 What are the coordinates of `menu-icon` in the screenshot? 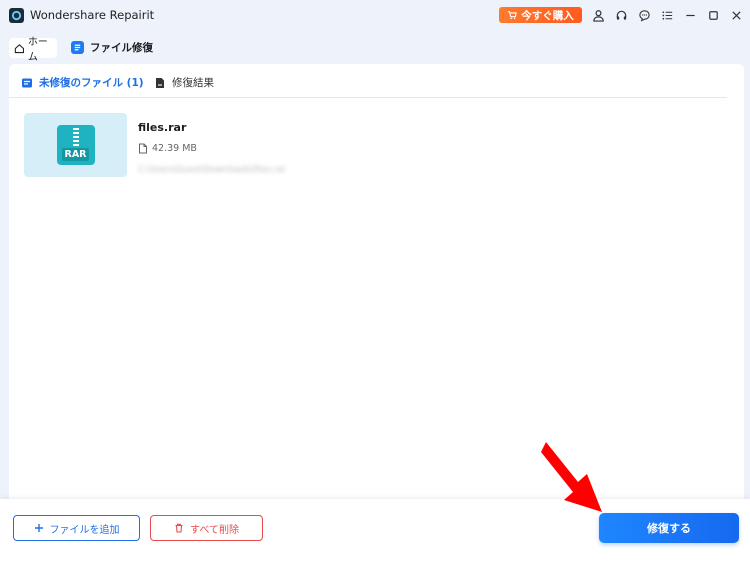 It's located at (667, 15).